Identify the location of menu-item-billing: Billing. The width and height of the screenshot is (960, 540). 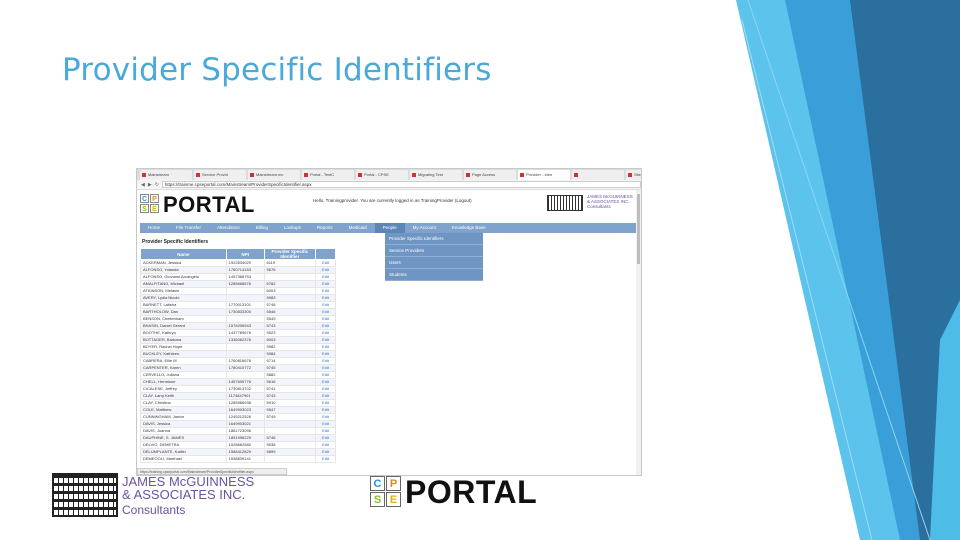
(262, 228).